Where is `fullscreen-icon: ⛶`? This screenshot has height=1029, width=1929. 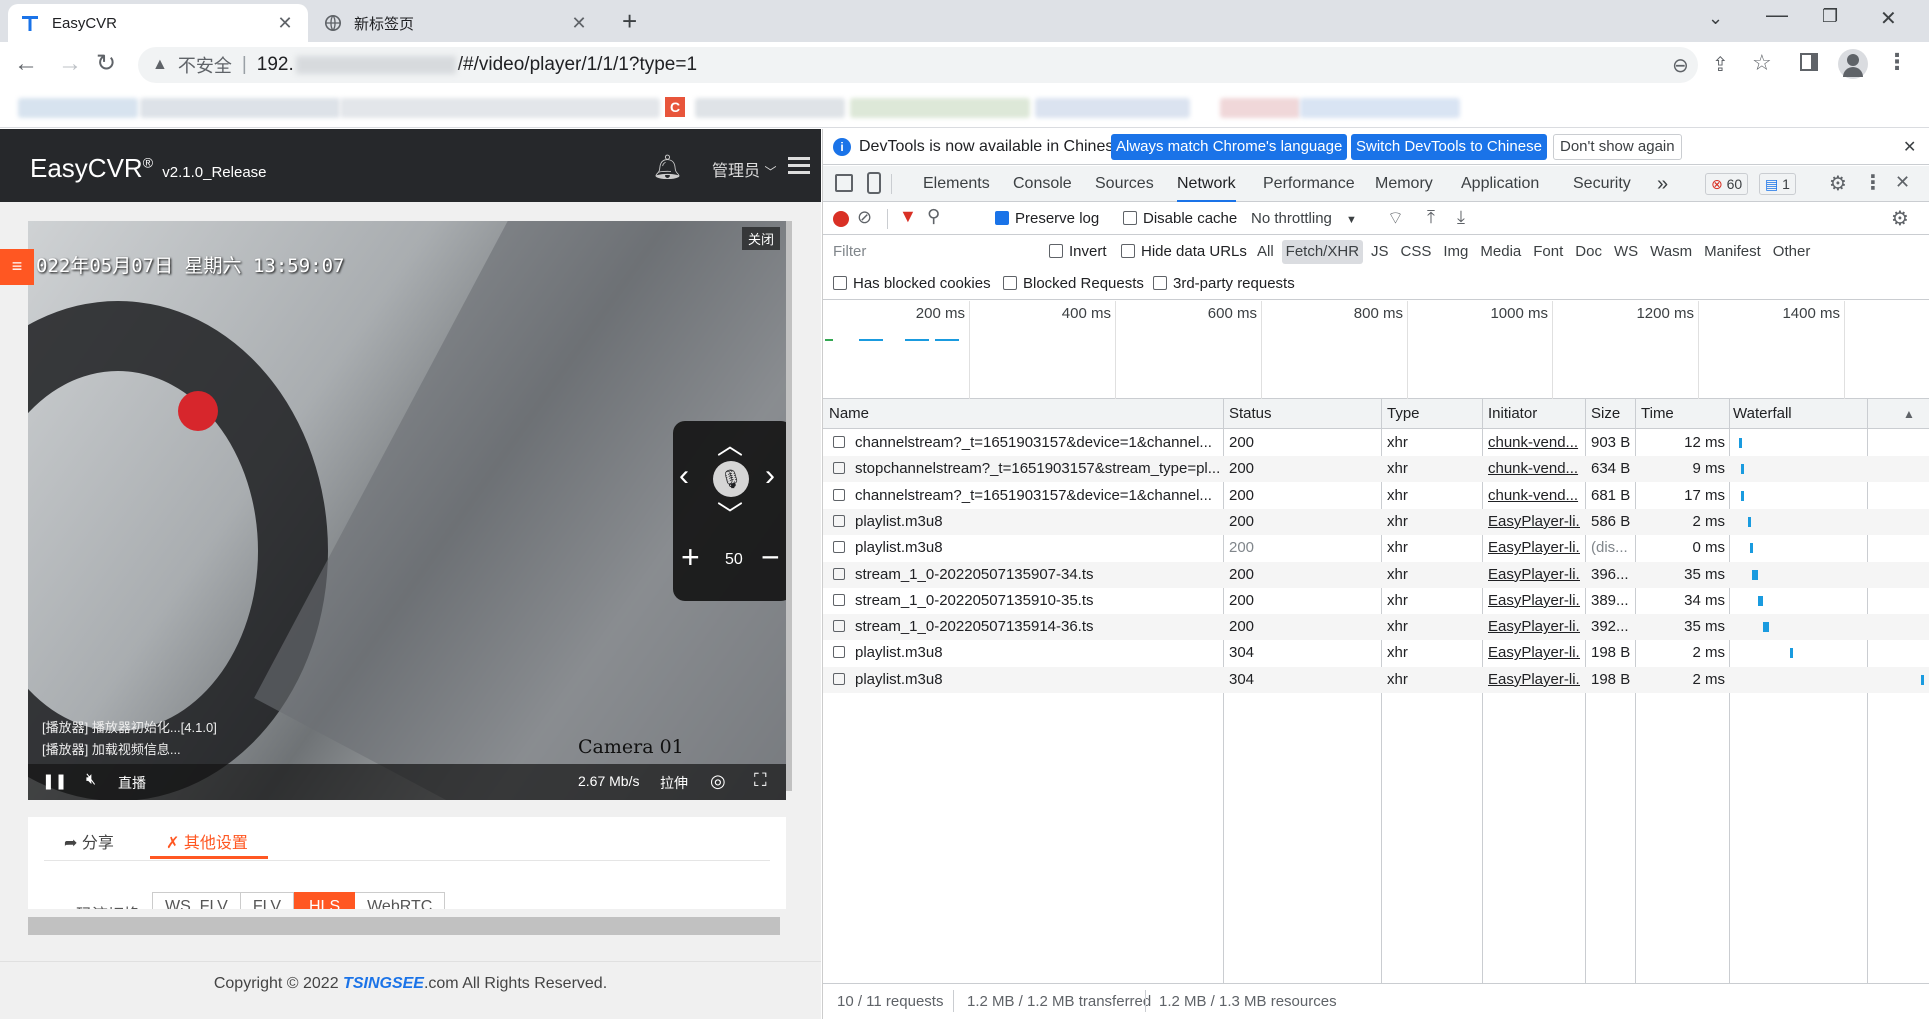 fullscreen-icon: ⛶ is located at coordinates (760, 780).